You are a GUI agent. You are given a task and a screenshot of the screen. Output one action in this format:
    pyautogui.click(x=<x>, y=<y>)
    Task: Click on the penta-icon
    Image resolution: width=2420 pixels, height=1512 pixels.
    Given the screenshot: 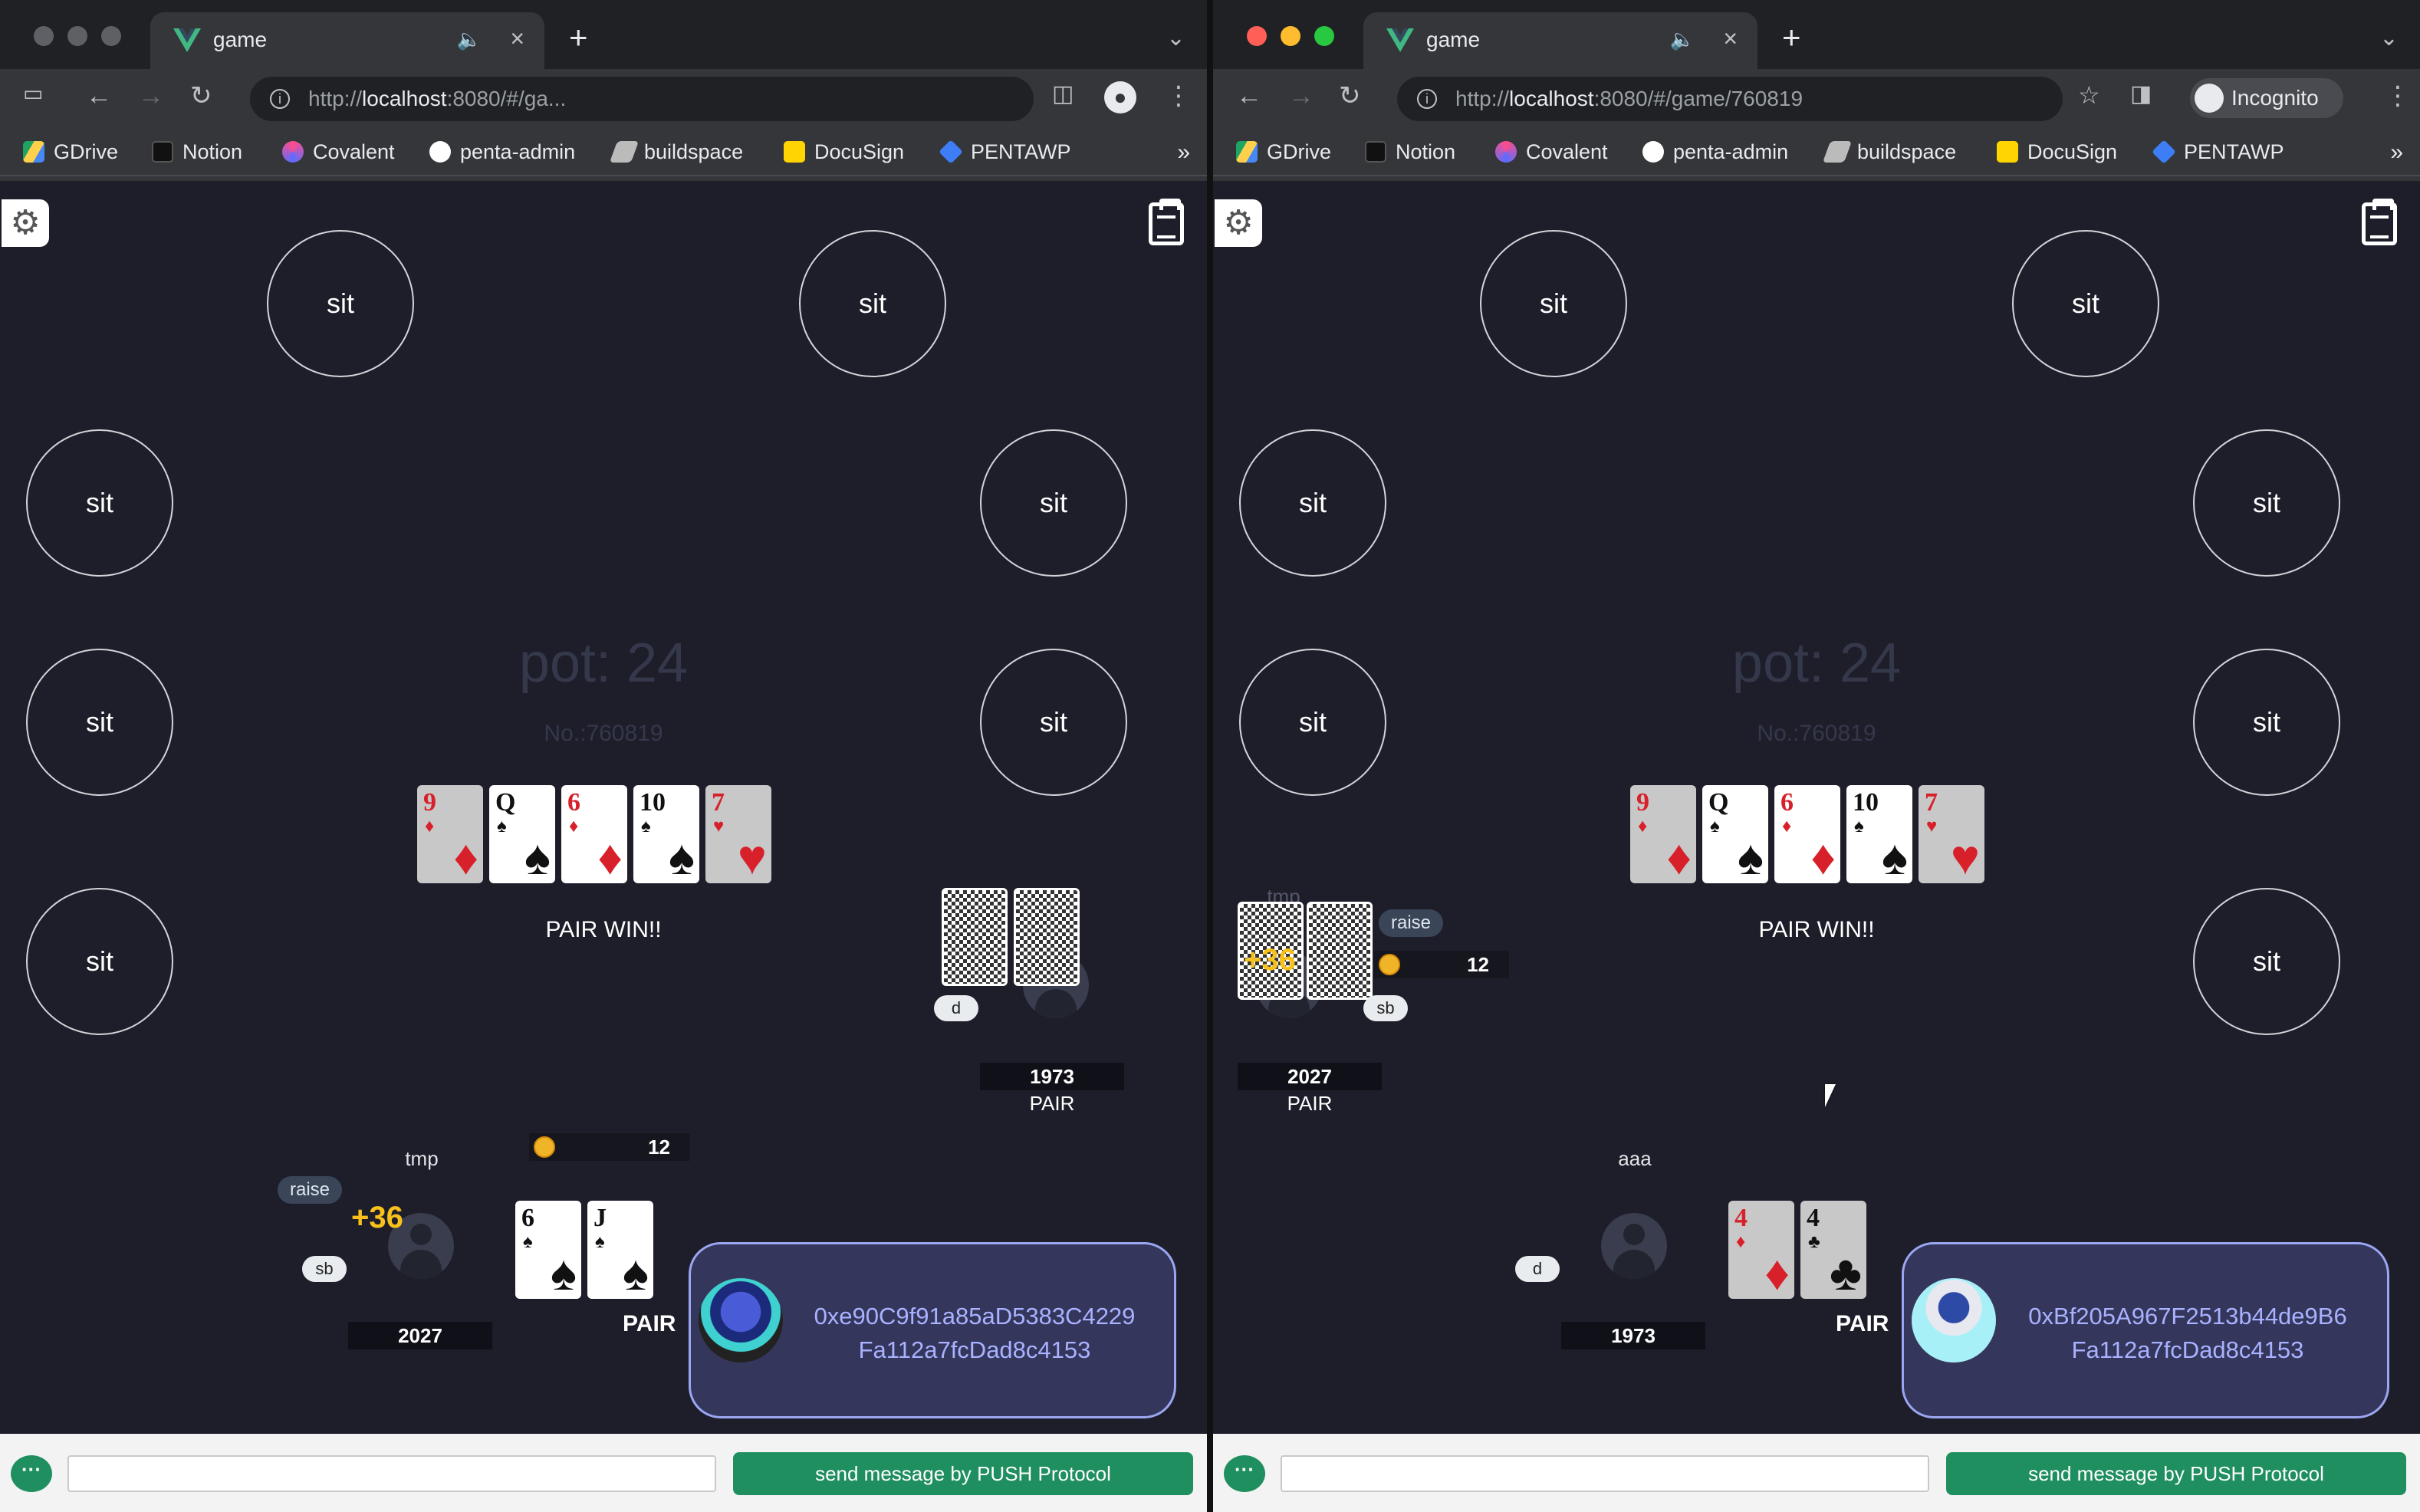 What is the action you would take?
    pyautogui.click(x=440, y=152)
    